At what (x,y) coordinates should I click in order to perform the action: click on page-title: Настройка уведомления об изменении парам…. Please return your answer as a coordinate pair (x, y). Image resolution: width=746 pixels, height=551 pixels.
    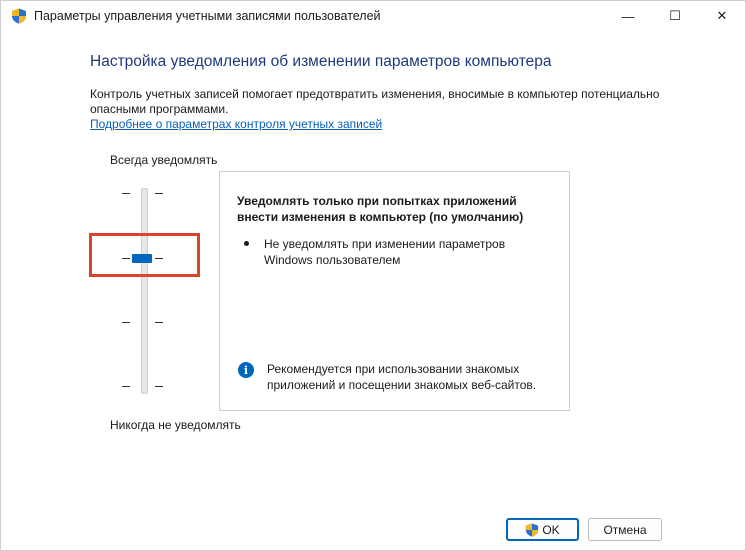
    Looking at the image, I should click on (321, 61).